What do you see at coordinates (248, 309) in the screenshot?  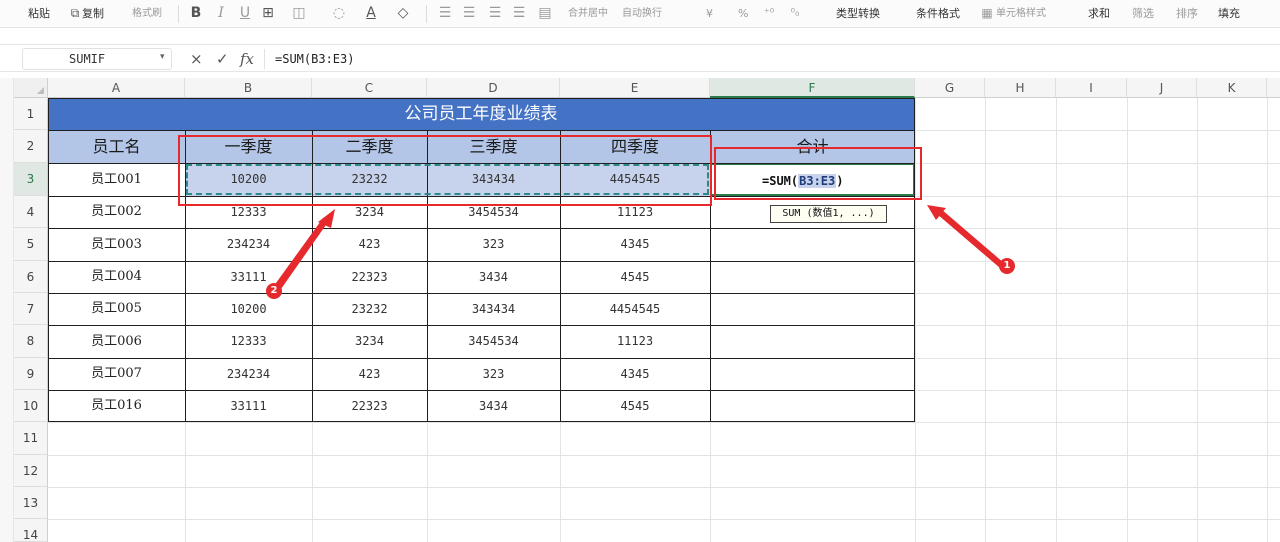 I see `cell-b7: 10200` at bounding box center [248, 309].